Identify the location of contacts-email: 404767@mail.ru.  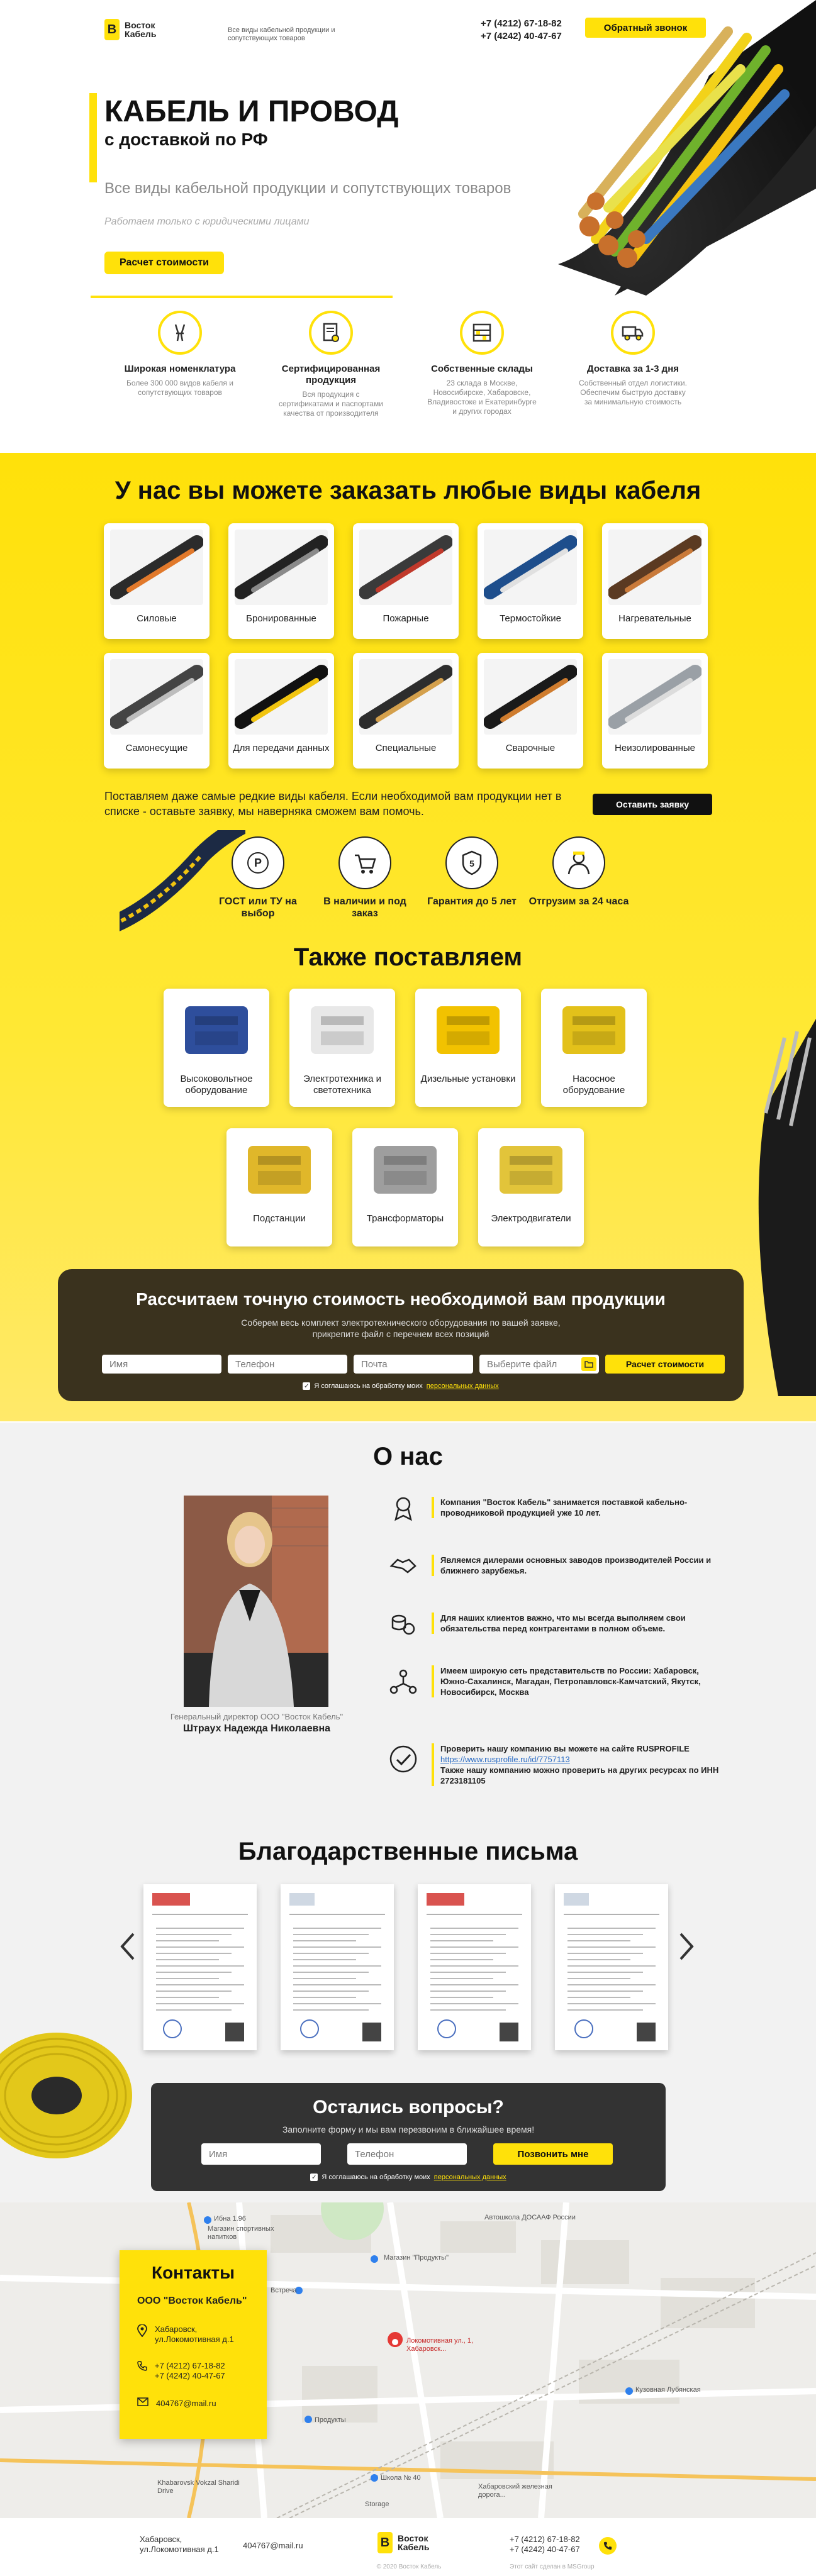
(186, 2403).